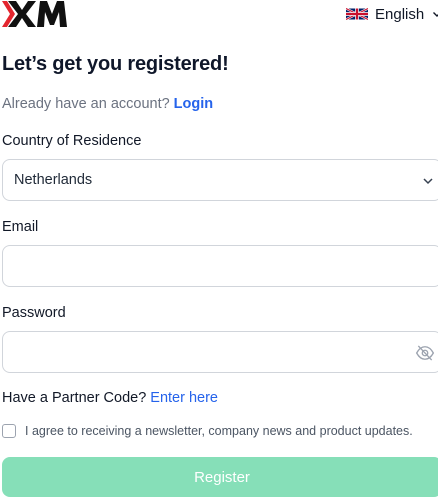 This screenshot has width=438, height=497. What do you see at coordinates (193, 104) in the screenshot?
I see `login-link: Login` at bounding box center [193, 104].